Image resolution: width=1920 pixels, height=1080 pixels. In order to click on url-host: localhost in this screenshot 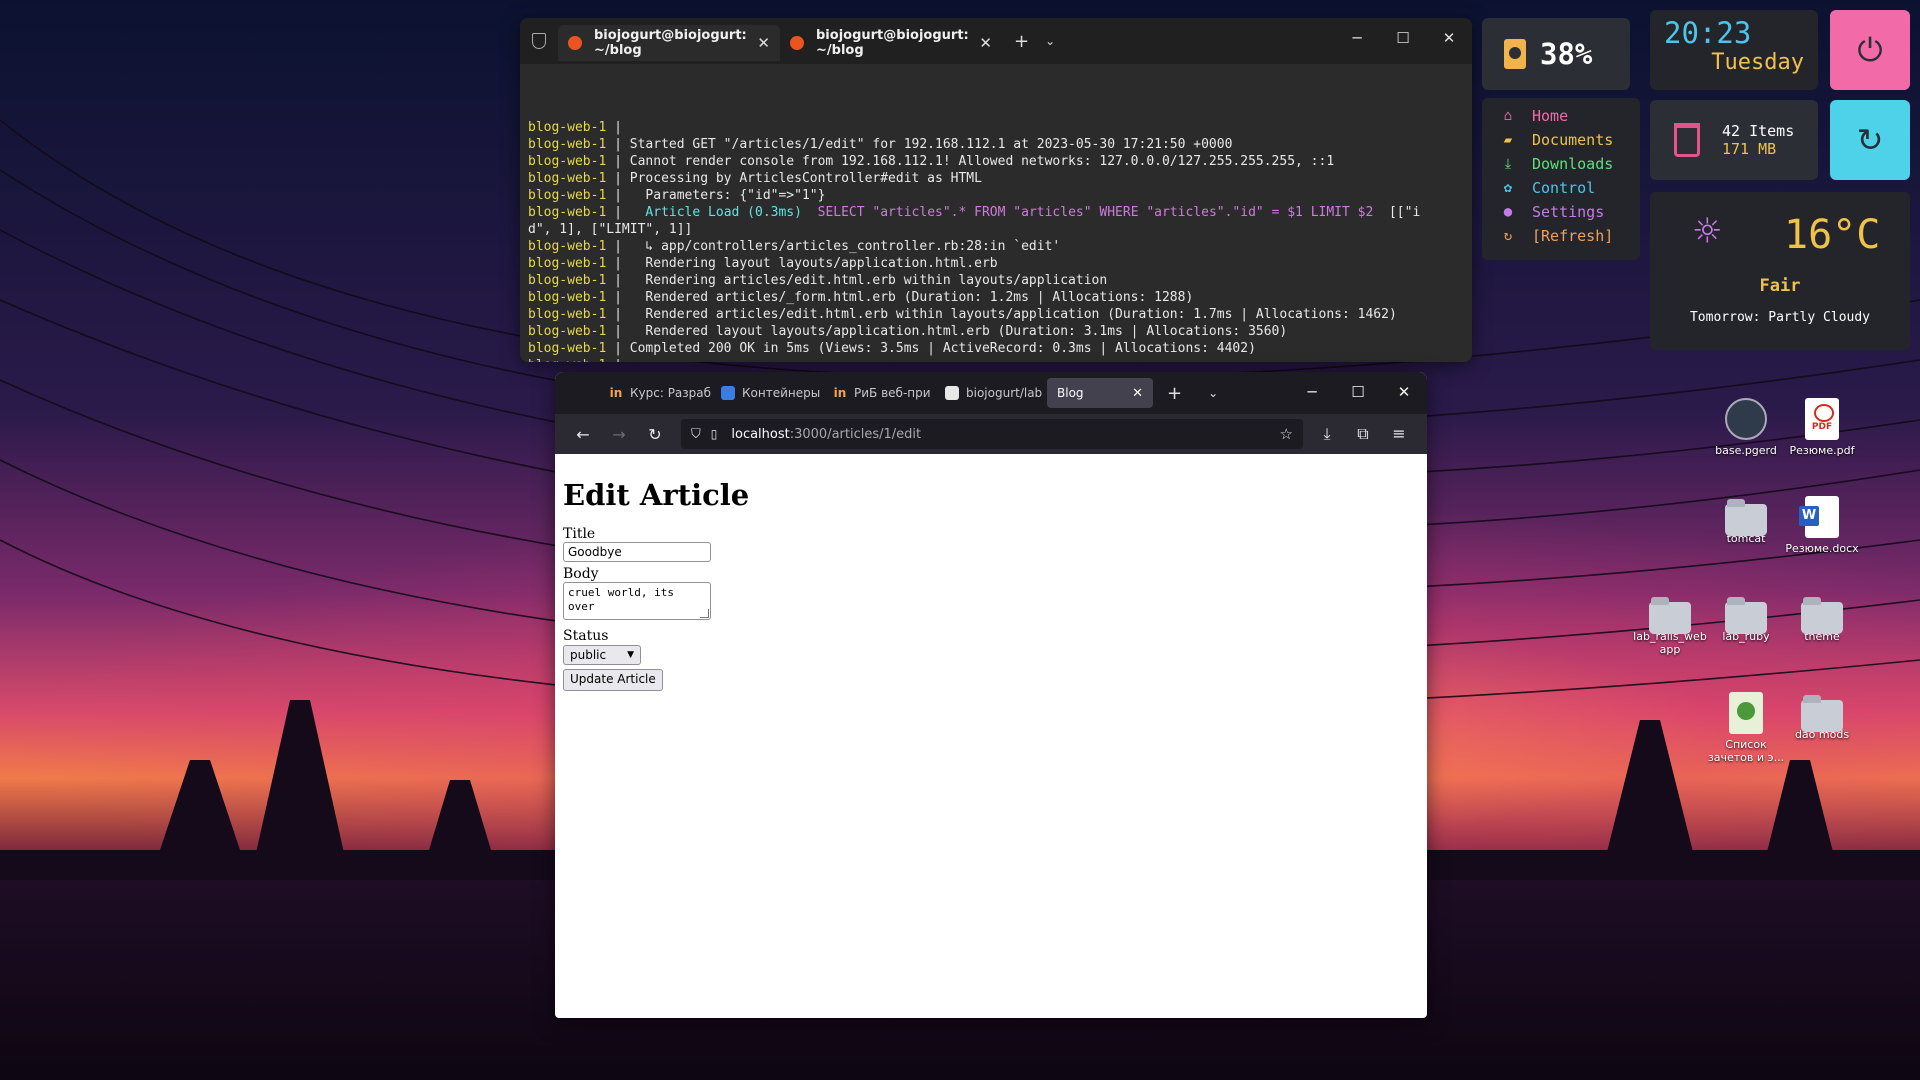, I will do `click(760, 434)`.